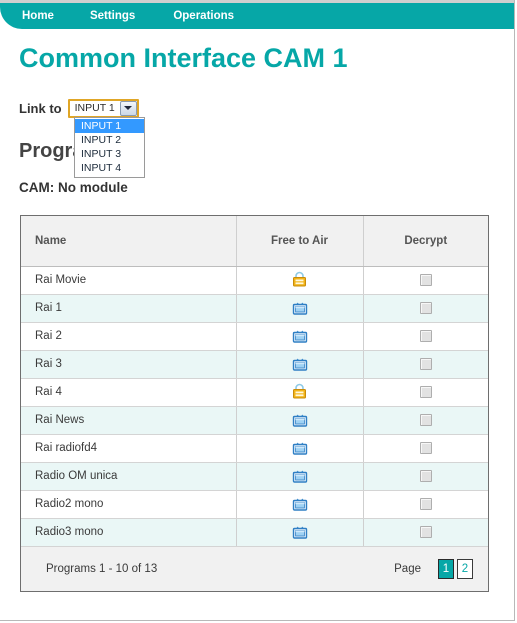  I want to click on table-row: Rai 3, so click(254, 364).